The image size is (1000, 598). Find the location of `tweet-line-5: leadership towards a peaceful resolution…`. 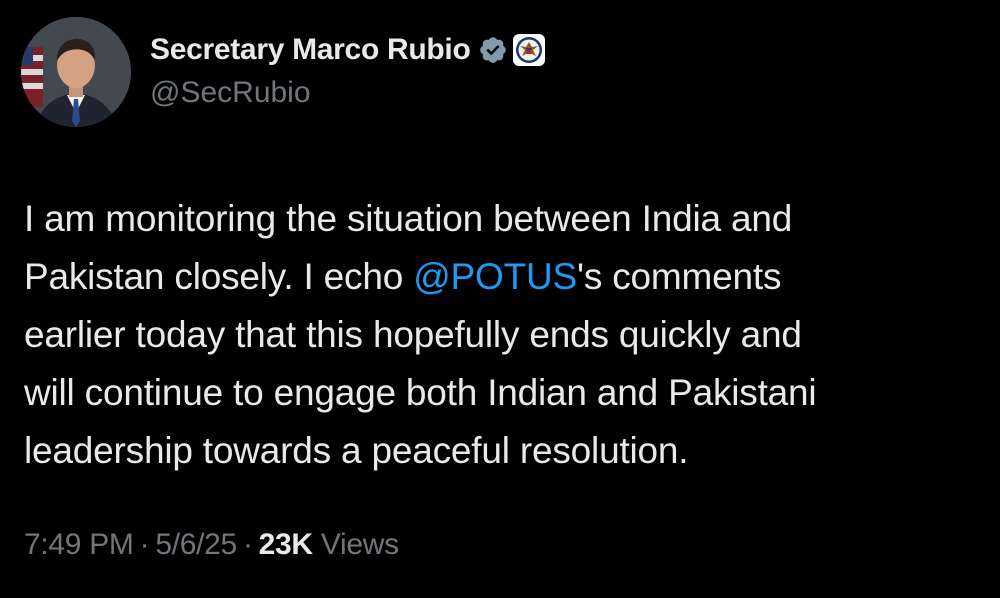

tweet-line-5: leadership towards a peaceful resolution… is located at coordinates (356, 450).